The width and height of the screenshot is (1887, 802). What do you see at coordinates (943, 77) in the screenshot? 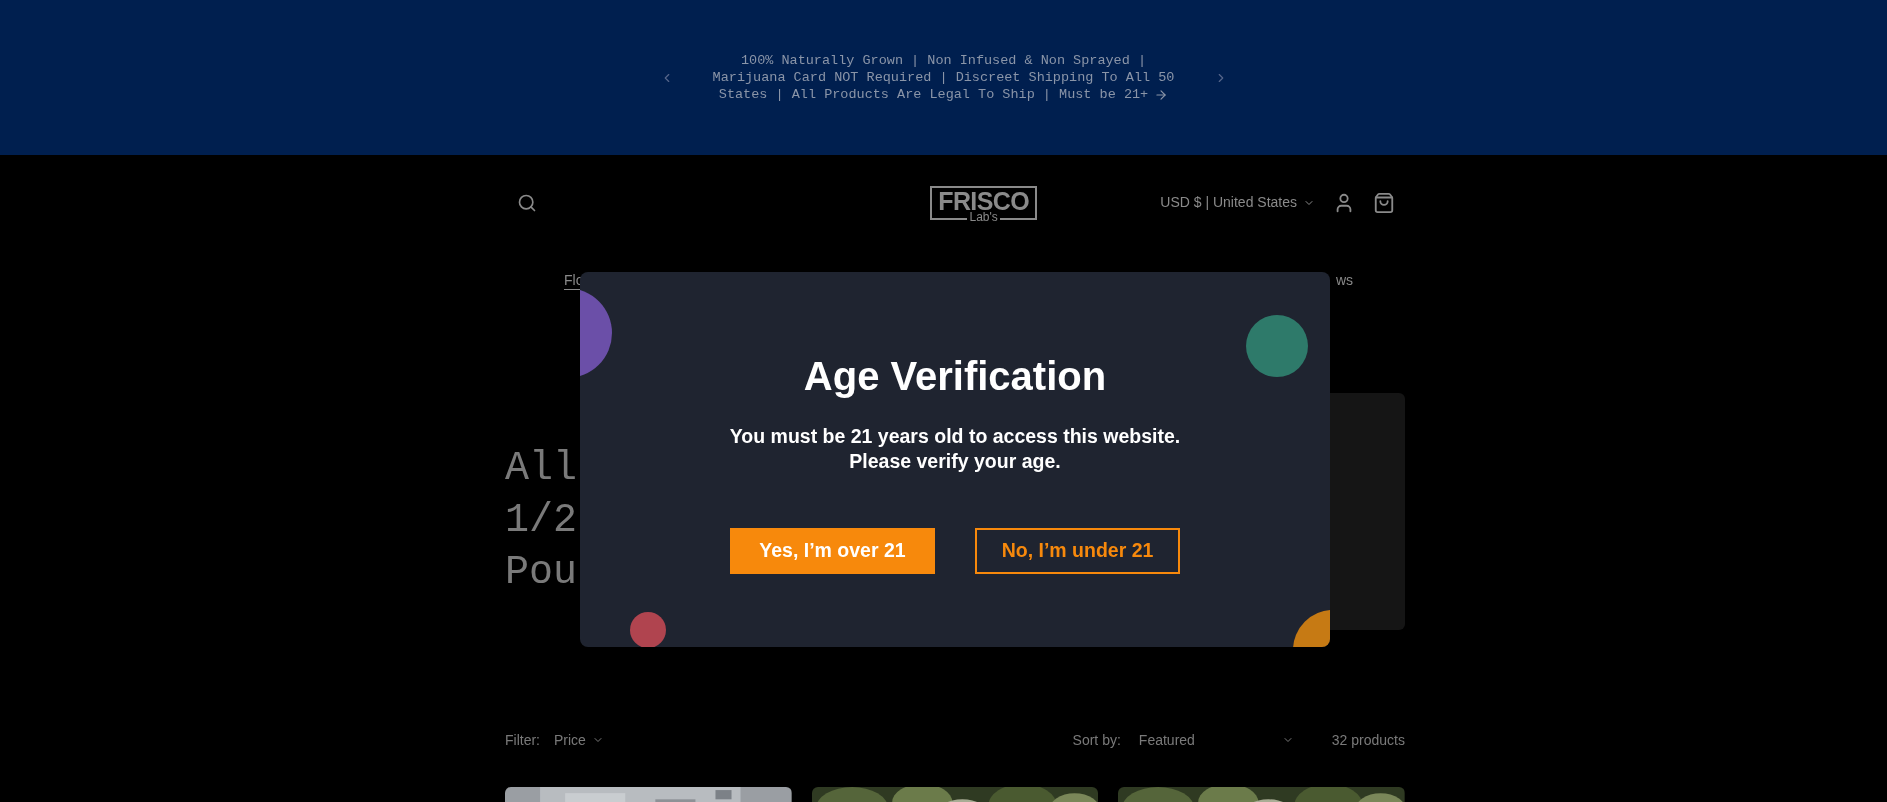
I see `announcement-text: Marijuana Card NOT Required | Discreet Shipping To All 50` at bounding box center [943, 77].